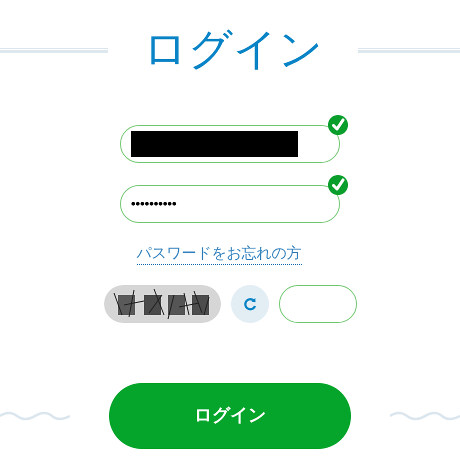 The width and height of the screenshot is (460, 465). I want to click on refresh-button, so click(249, 303).